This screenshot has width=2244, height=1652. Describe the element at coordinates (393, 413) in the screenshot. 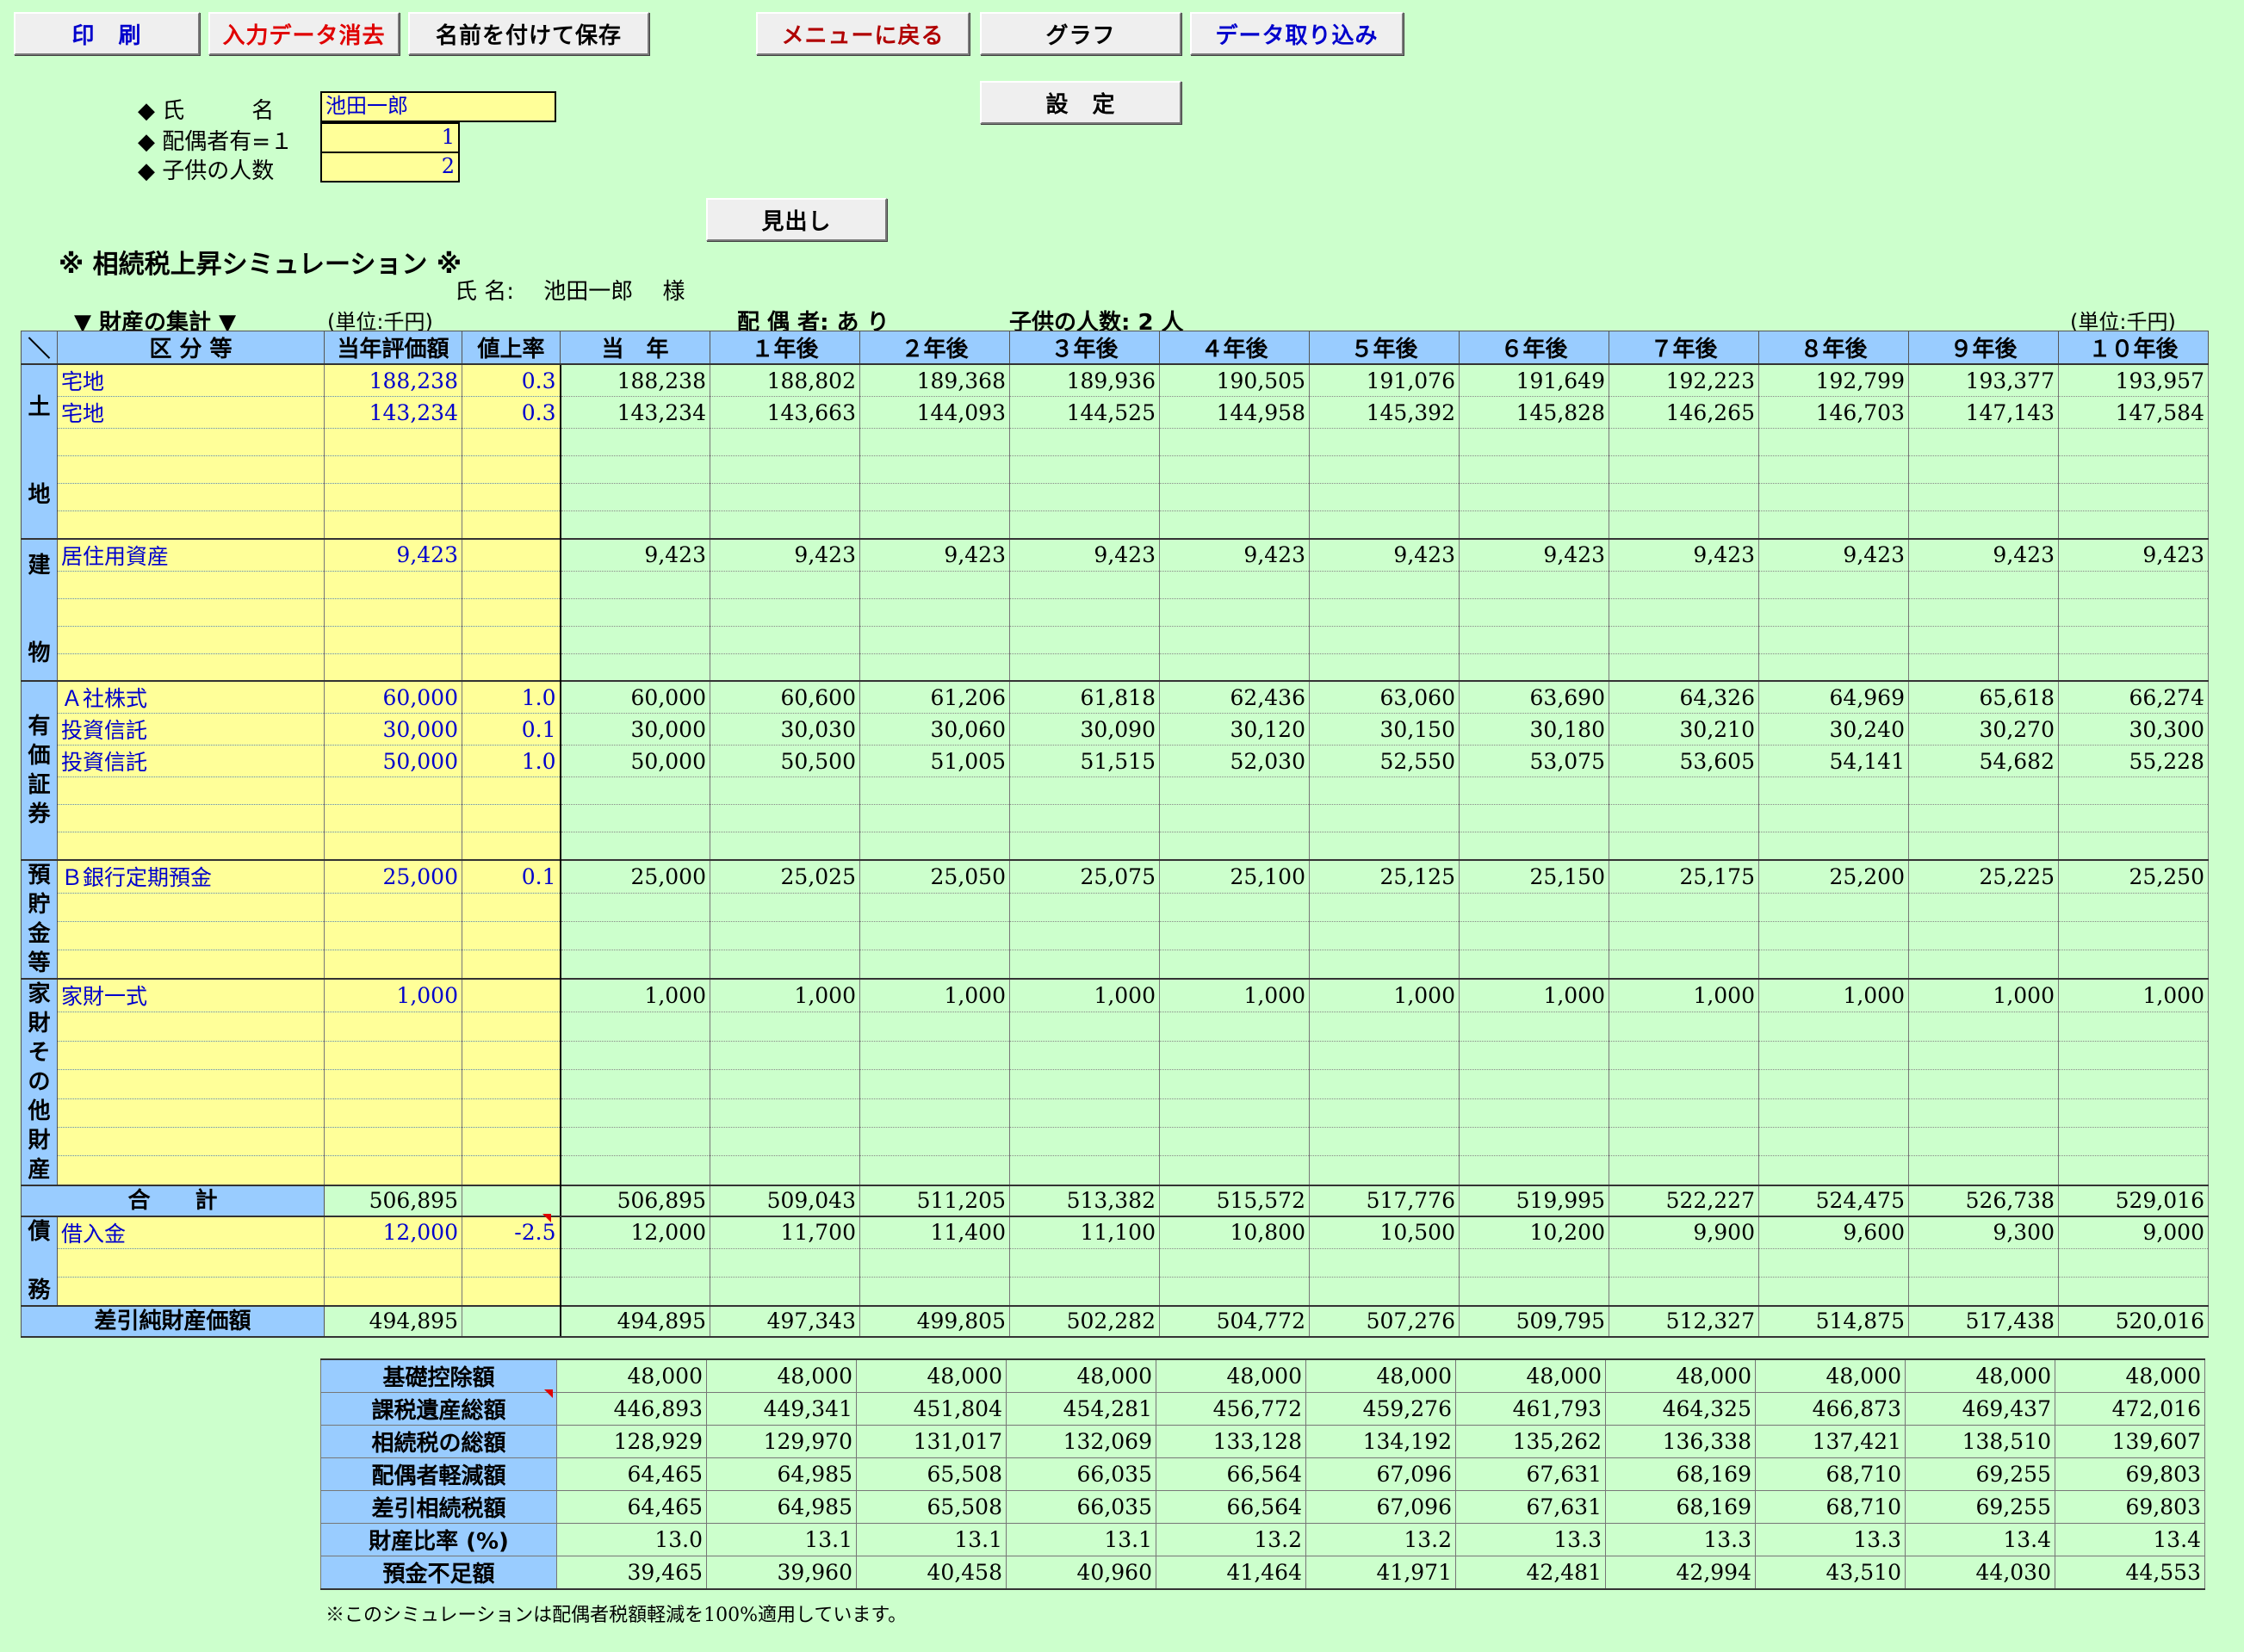

I see `asset-value-cell: 143,234` at that location.